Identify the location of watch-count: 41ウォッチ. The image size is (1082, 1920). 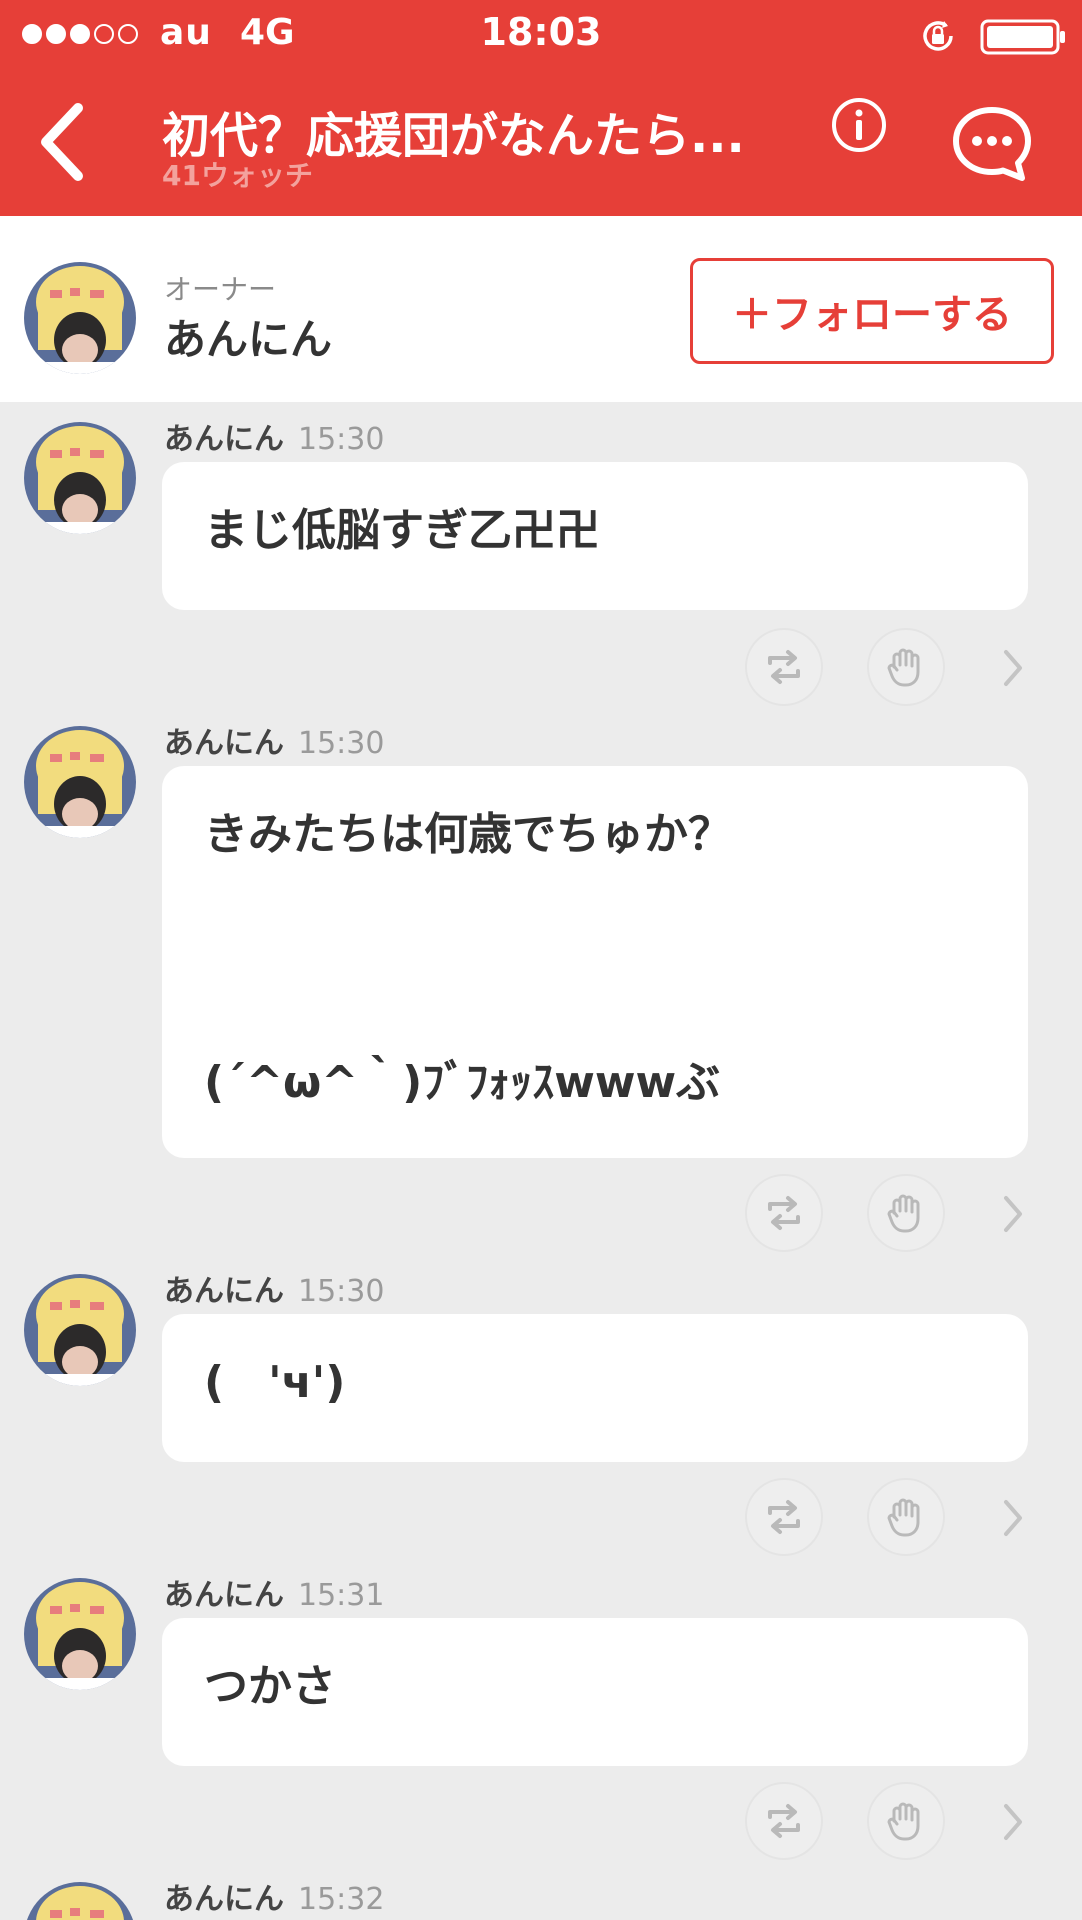
(237, 175).